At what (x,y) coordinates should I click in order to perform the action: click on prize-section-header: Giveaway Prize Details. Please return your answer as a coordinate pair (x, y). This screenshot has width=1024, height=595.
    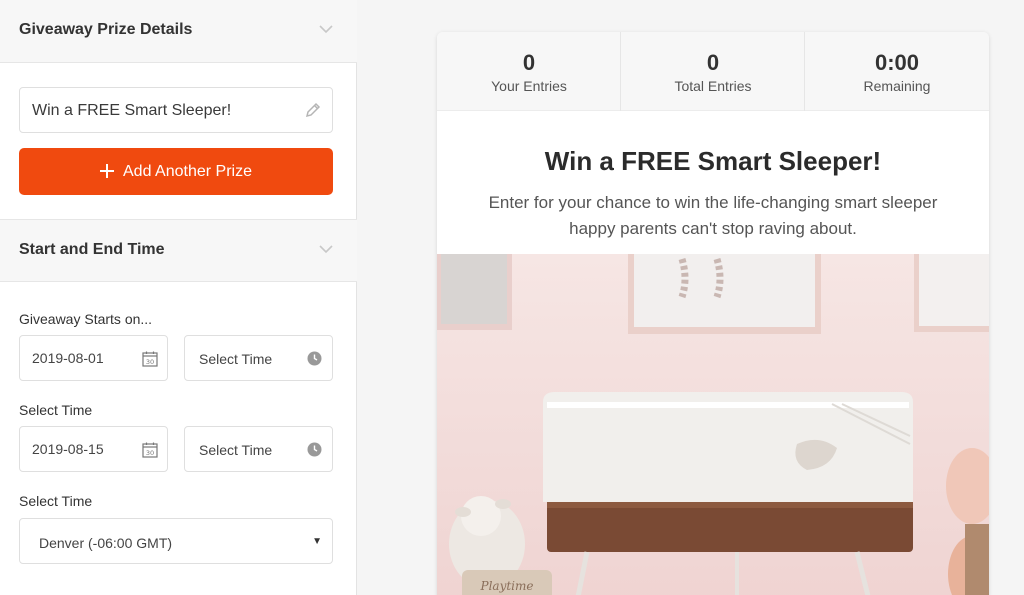
    Looking at the image, I should click on (178, 31).